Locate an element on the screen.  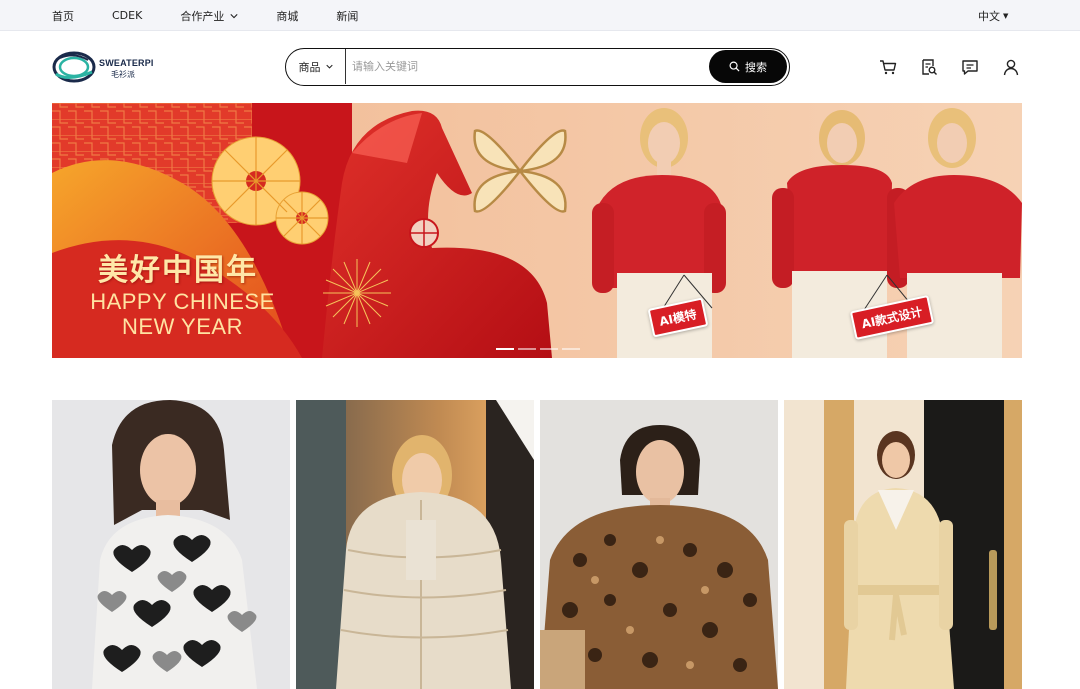
nav-industry: 合作产业 is located at coordinates (209, 16).